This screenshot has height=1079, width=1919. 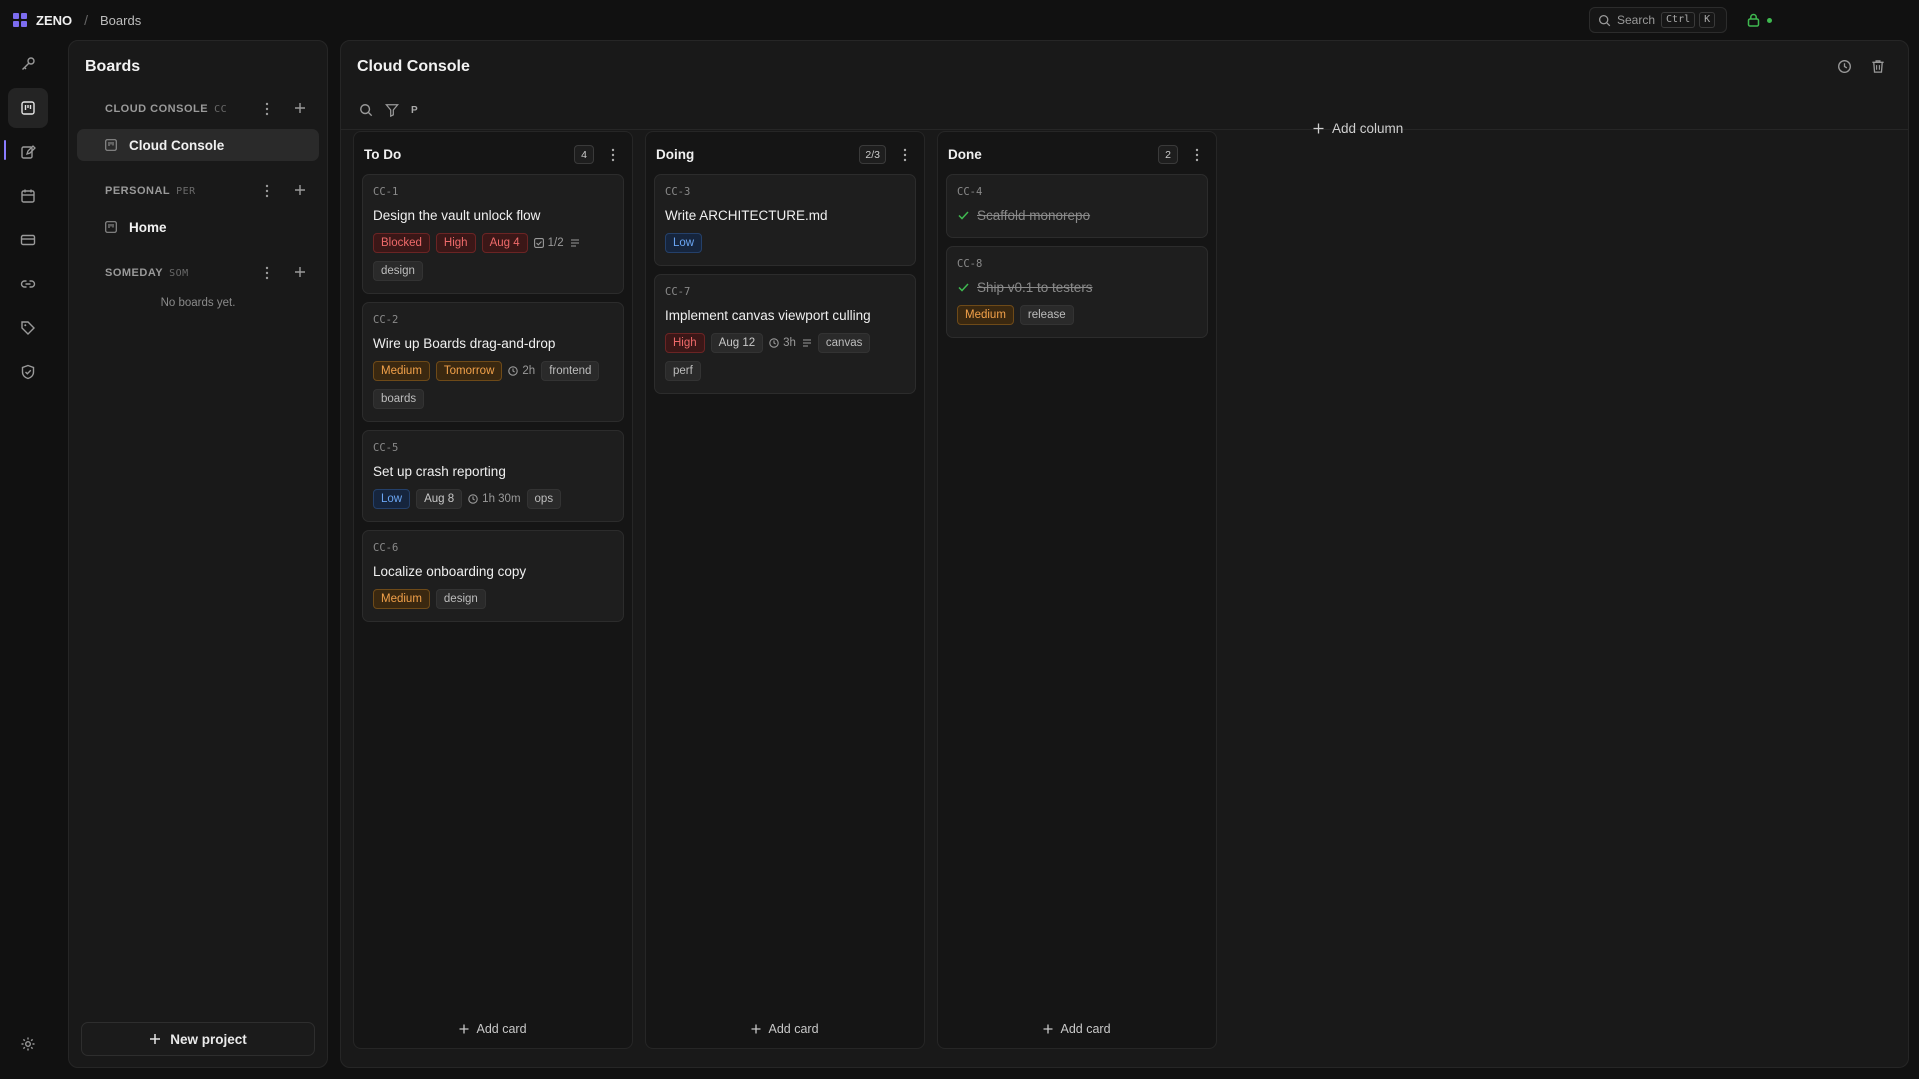 I want to click on group-code: SOM, so click(x=179, y=273).